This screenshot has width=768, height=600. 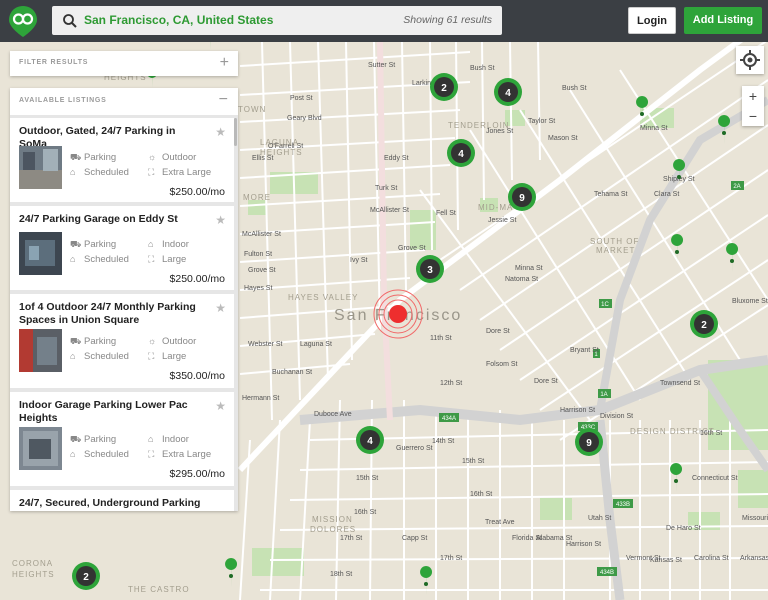 What do you see at coordinates (223, 100) in the screenshot?
I see `minus-icon: −` at bounding box center [223, 100].